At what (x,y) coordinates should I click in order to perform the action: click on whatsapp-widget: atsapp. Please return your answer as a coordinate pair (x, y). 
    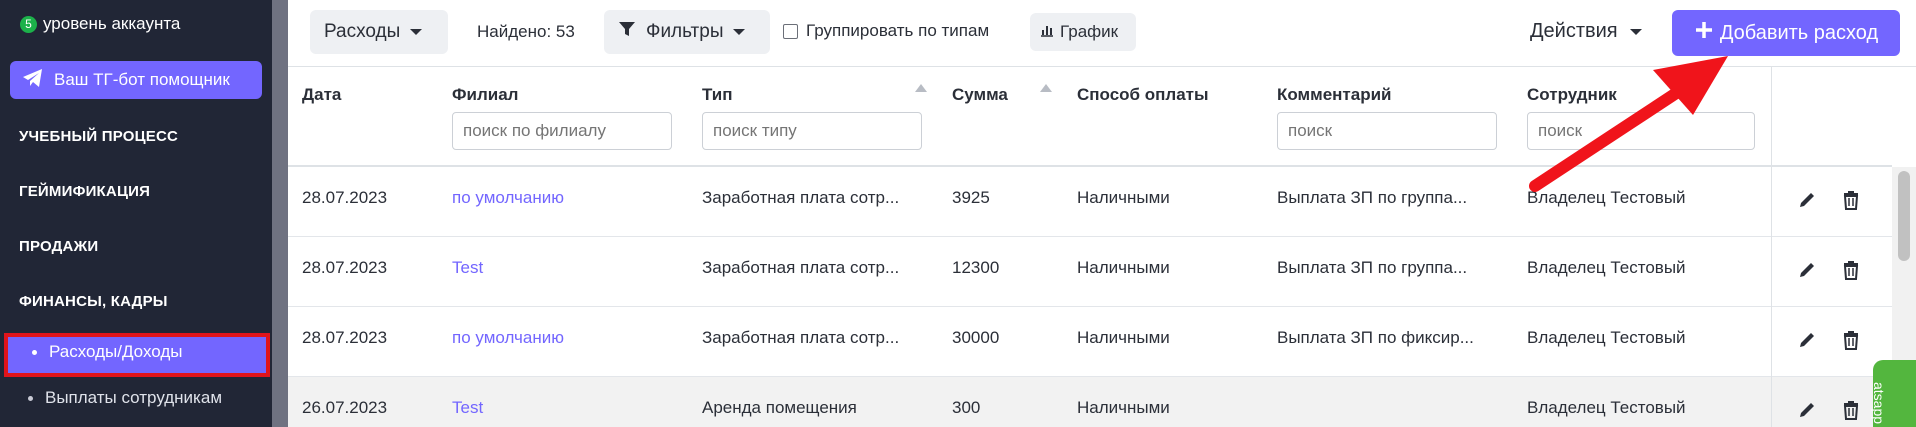
    Looking at the image, I should click on (1893, 393).